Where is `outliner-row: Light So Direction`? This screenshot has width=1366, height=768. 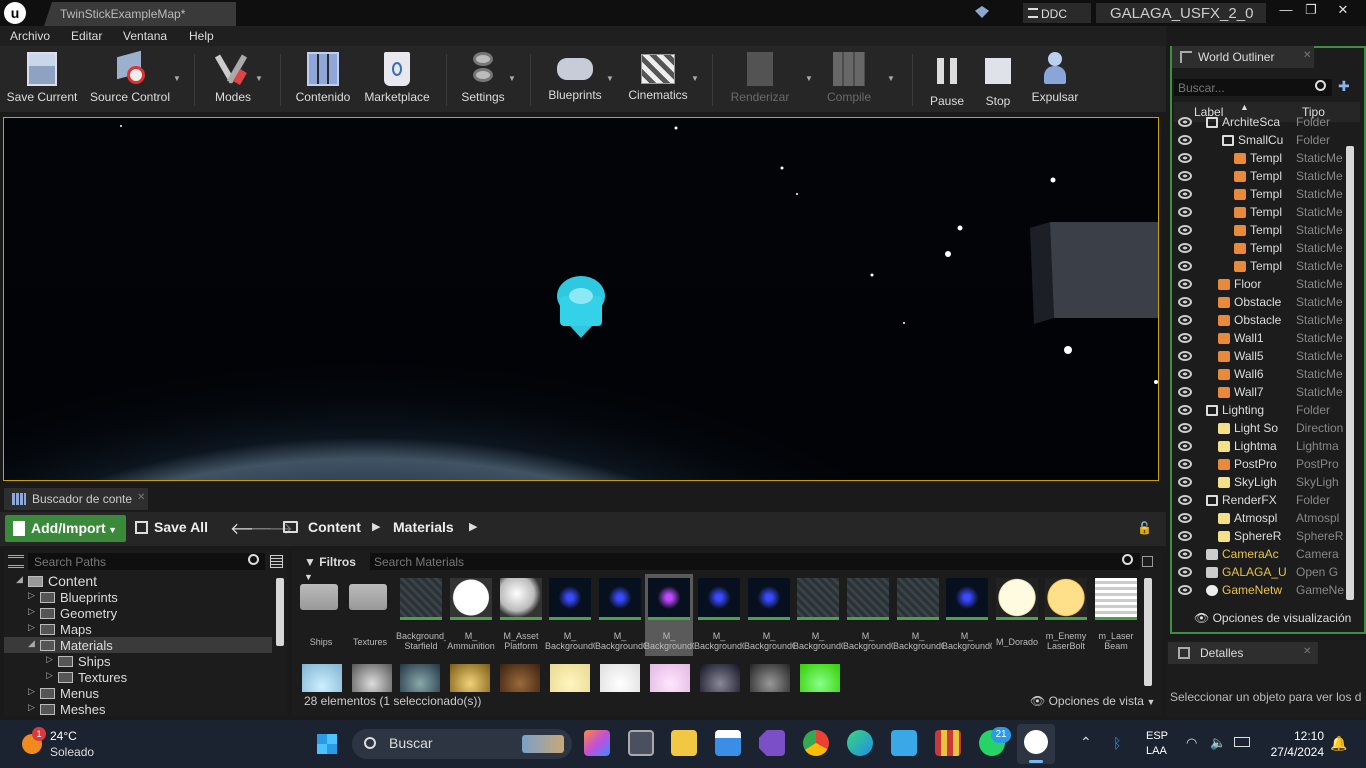
outliner-row: Light So Direction is located at coordinates (1264, 429).